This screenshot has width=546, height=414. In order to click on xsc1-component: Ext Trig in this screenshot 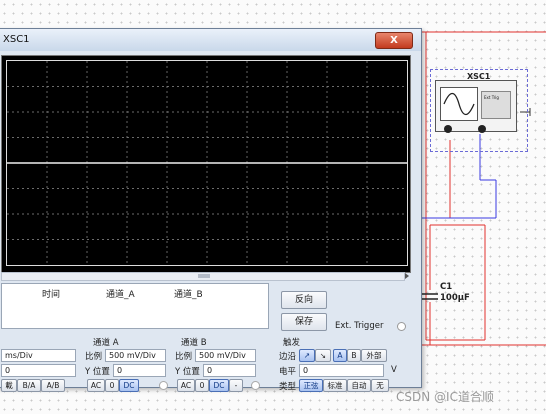, I will do `click(476, 106)`.